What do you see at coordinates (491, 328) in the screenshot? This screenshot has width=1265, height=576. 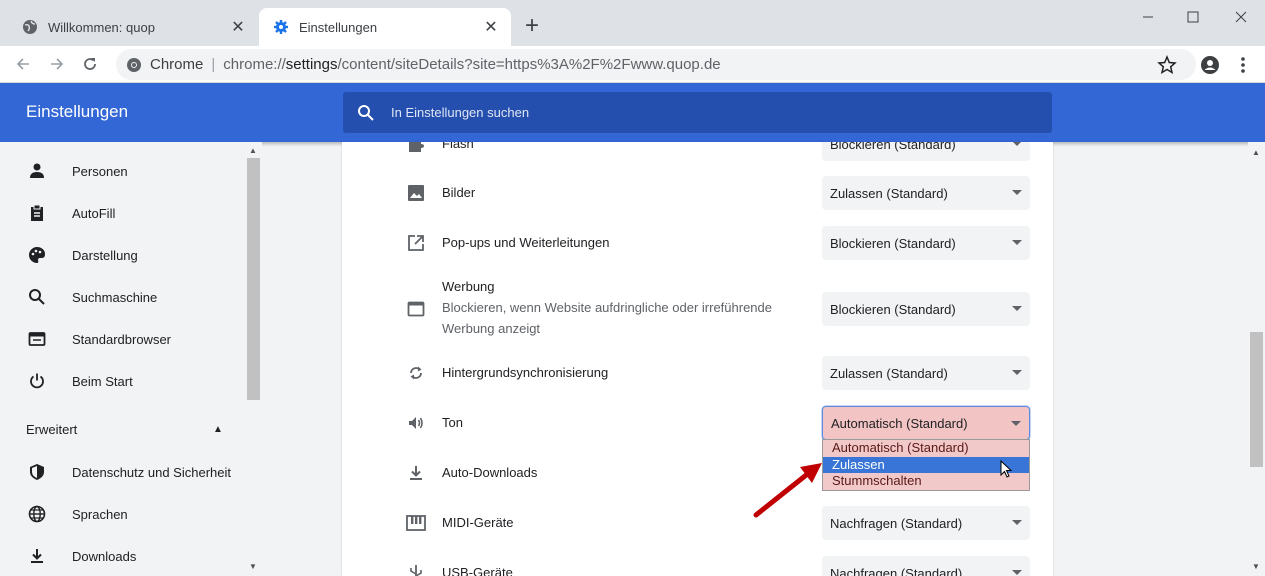 I see `permission-sublabel: Werbung anzeigt` at bounding box center [491, 328].